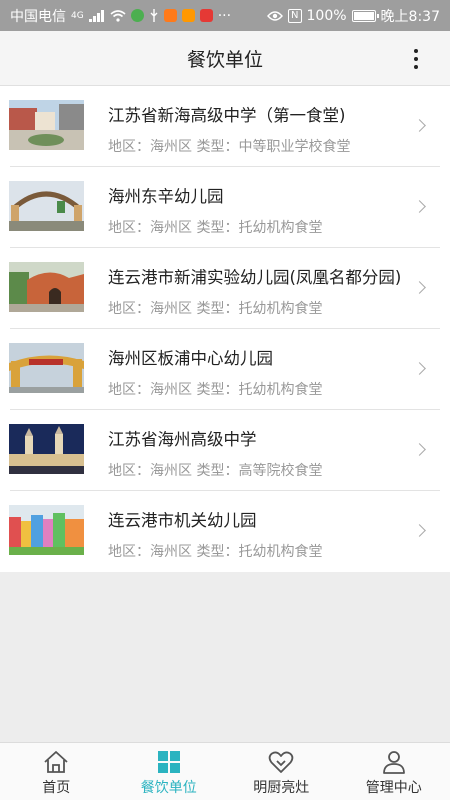  What do you see at coordinates (154, 15) in the screenshot?
I see `usb-icon` at bounding box center [154, 15].